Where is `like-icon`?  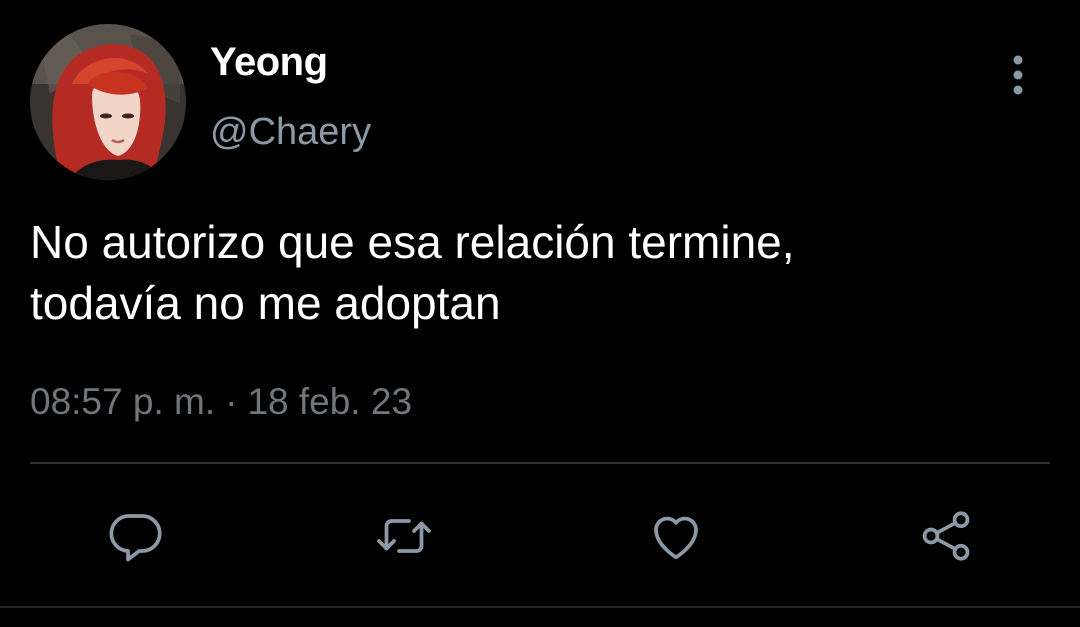
like-icon is located at coordinates (676, 538).